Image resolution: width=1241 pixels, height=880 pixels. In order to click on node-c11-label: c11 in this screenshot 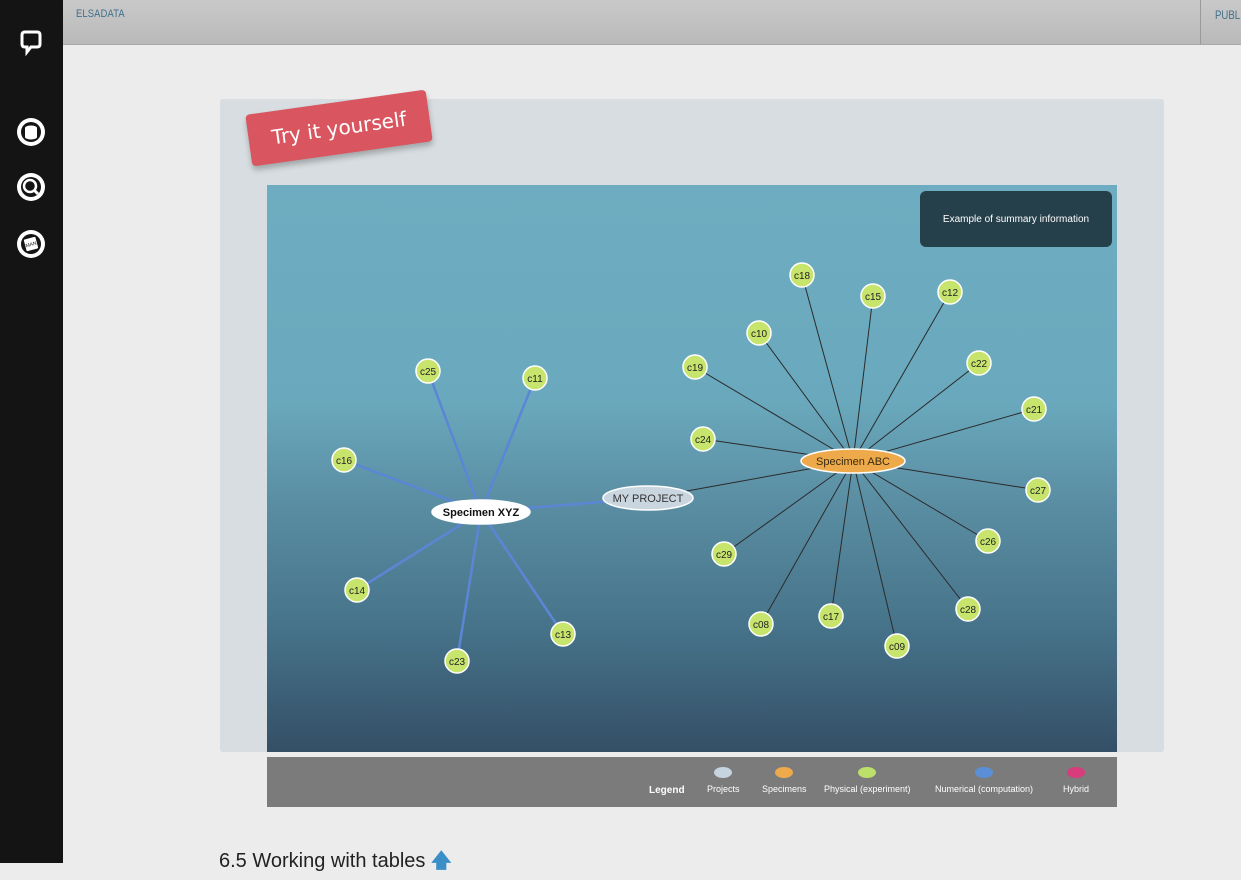, I will do `click(535, 379)`.